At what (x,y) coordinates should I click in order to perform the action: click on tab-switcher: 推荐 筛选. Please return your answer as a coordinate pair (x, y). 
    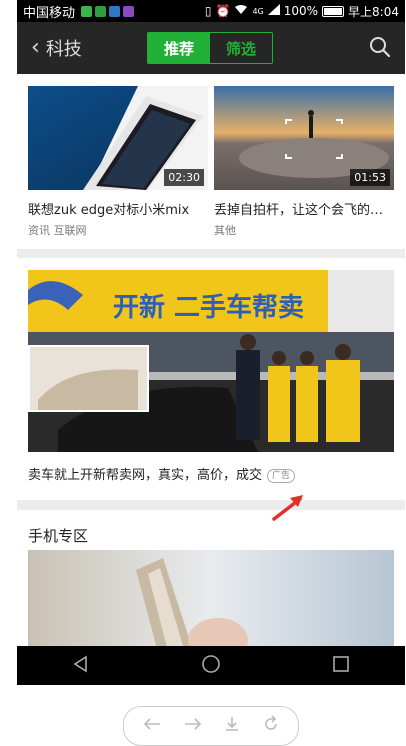
    Looking at the image, I should click on (210, 48).